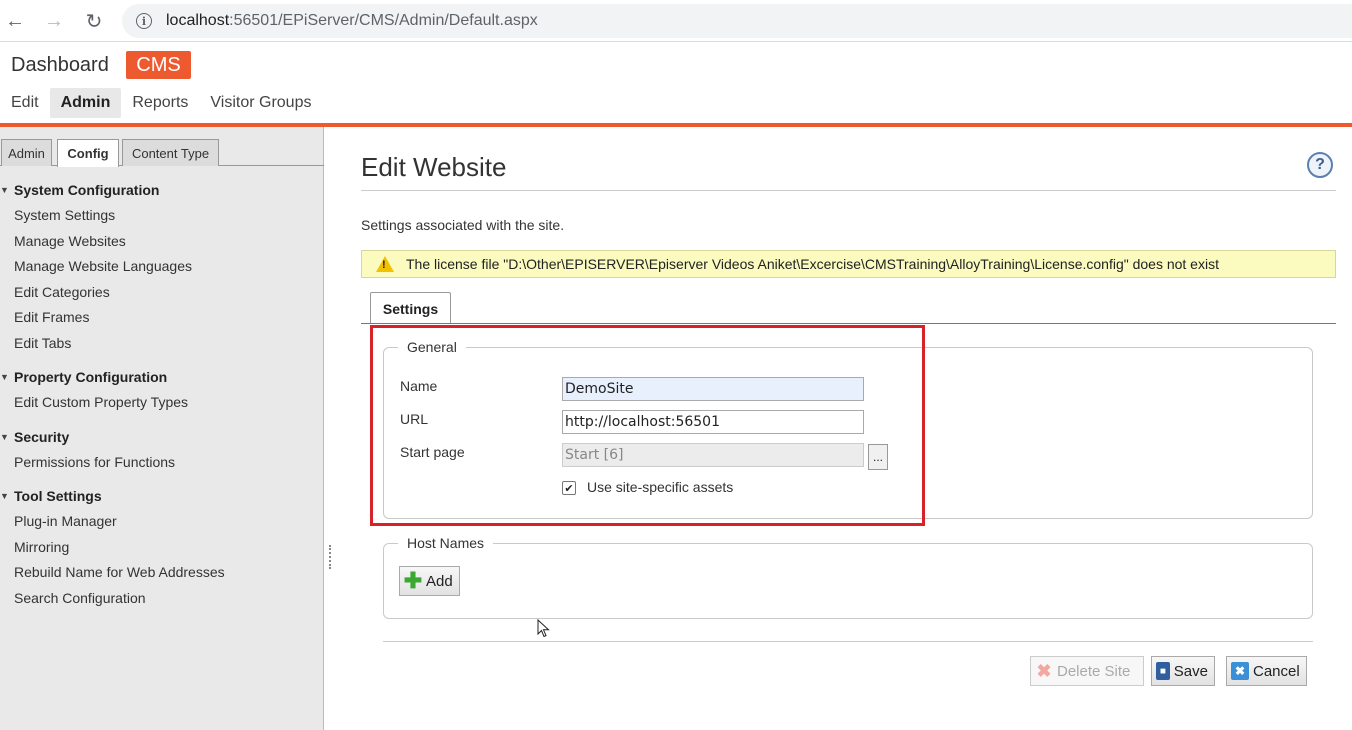  What do you see at coordinates (647, 425) in the screenshot?
I see `highlight-box` at bounding box center [647, 425].